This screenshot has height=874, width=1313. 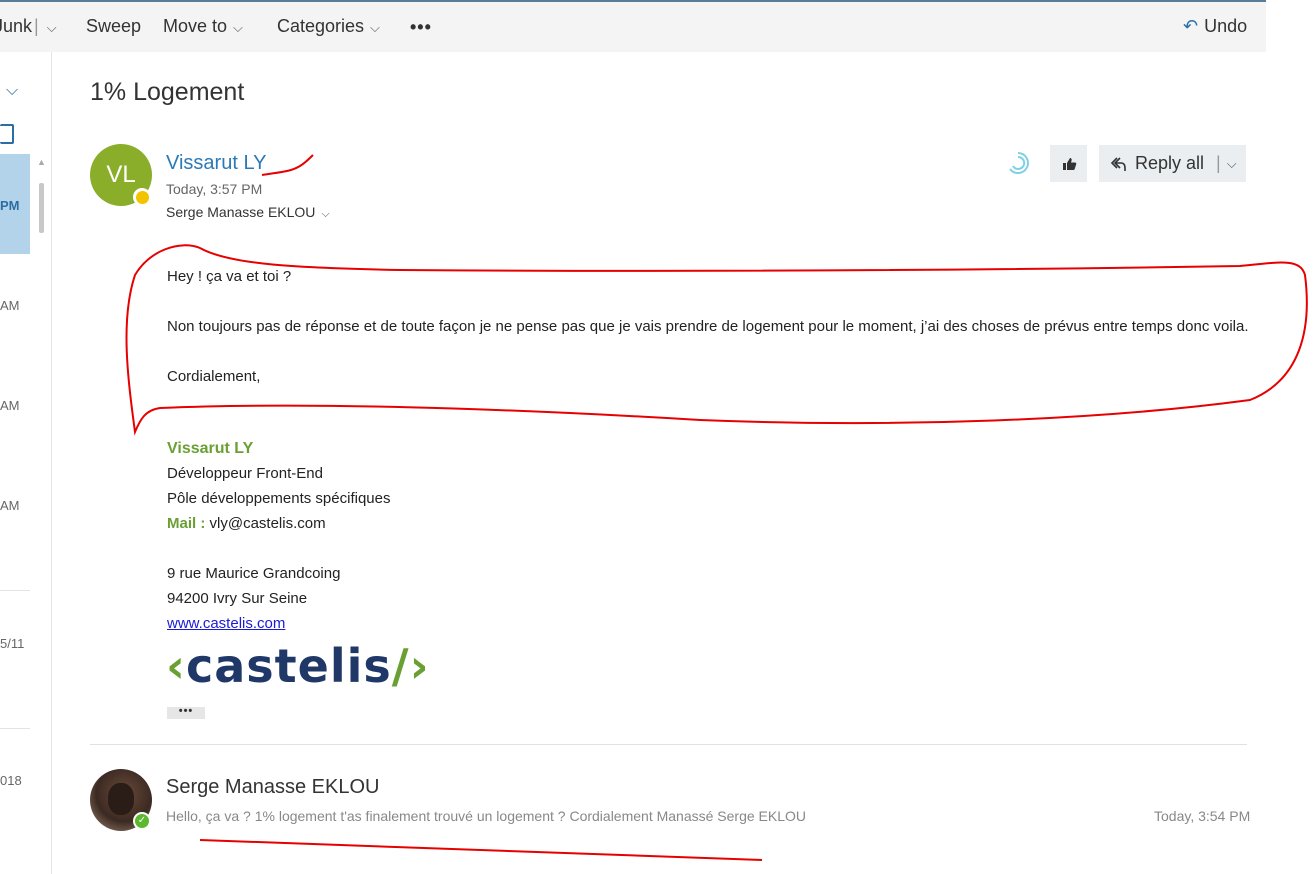 What do you see at coordinates (267, 523) in the screenshot?
I see `mail-address: vly@castelis.com` at bounding box center [267, 523].